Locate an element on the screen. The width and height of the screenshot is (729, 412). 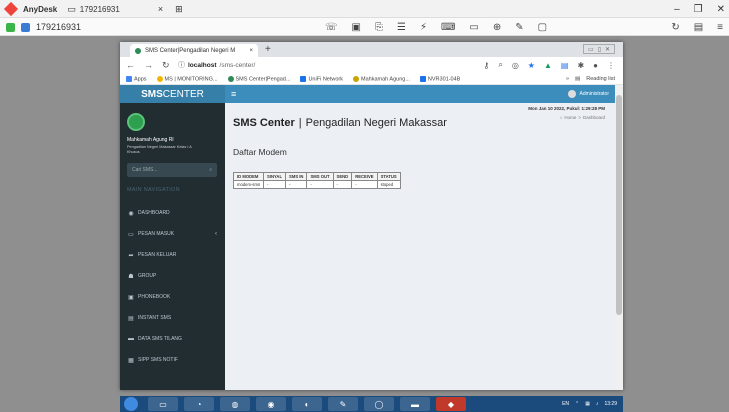
menu-icon: ≡ is located at coordinates (720, 27).